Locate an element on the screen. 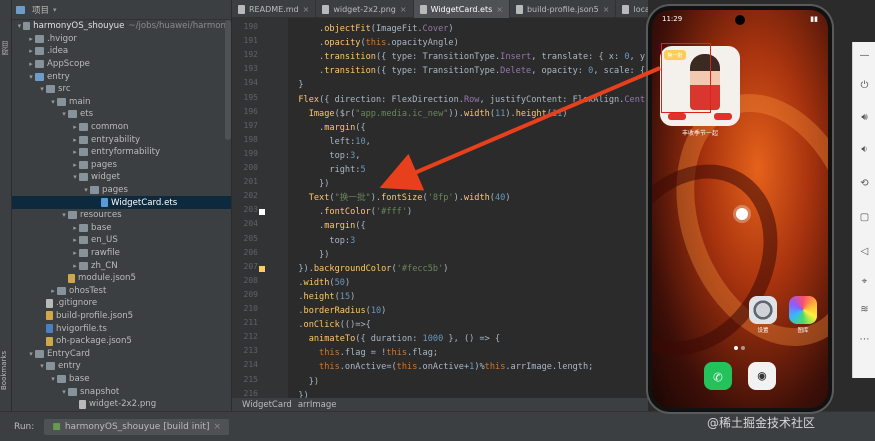 The image size is (875, 441). tree-item: ▸ rawfile is located at coordinates (121, 253).